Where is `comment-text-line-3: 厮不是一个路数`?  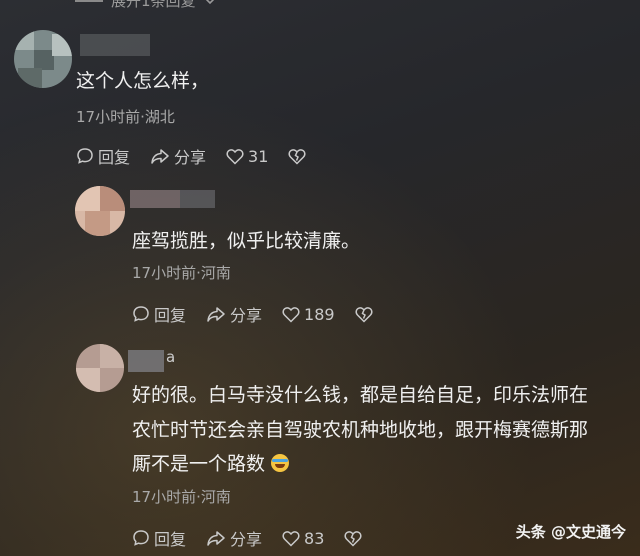 comment-text-line-3: 厮不是一个路数 is located at coordinates (211, 464).